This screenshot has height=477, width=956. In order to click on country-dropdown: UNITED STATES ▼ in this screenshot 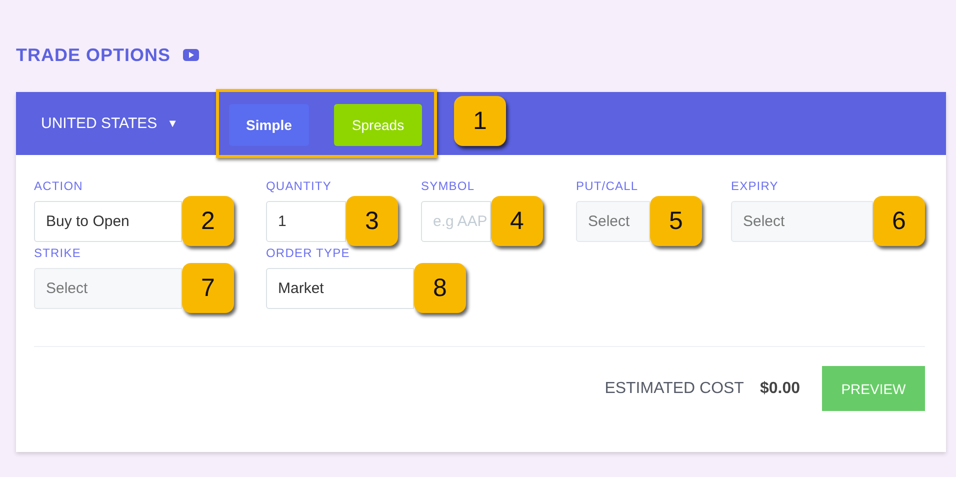, I will do `click(128, 123)`.